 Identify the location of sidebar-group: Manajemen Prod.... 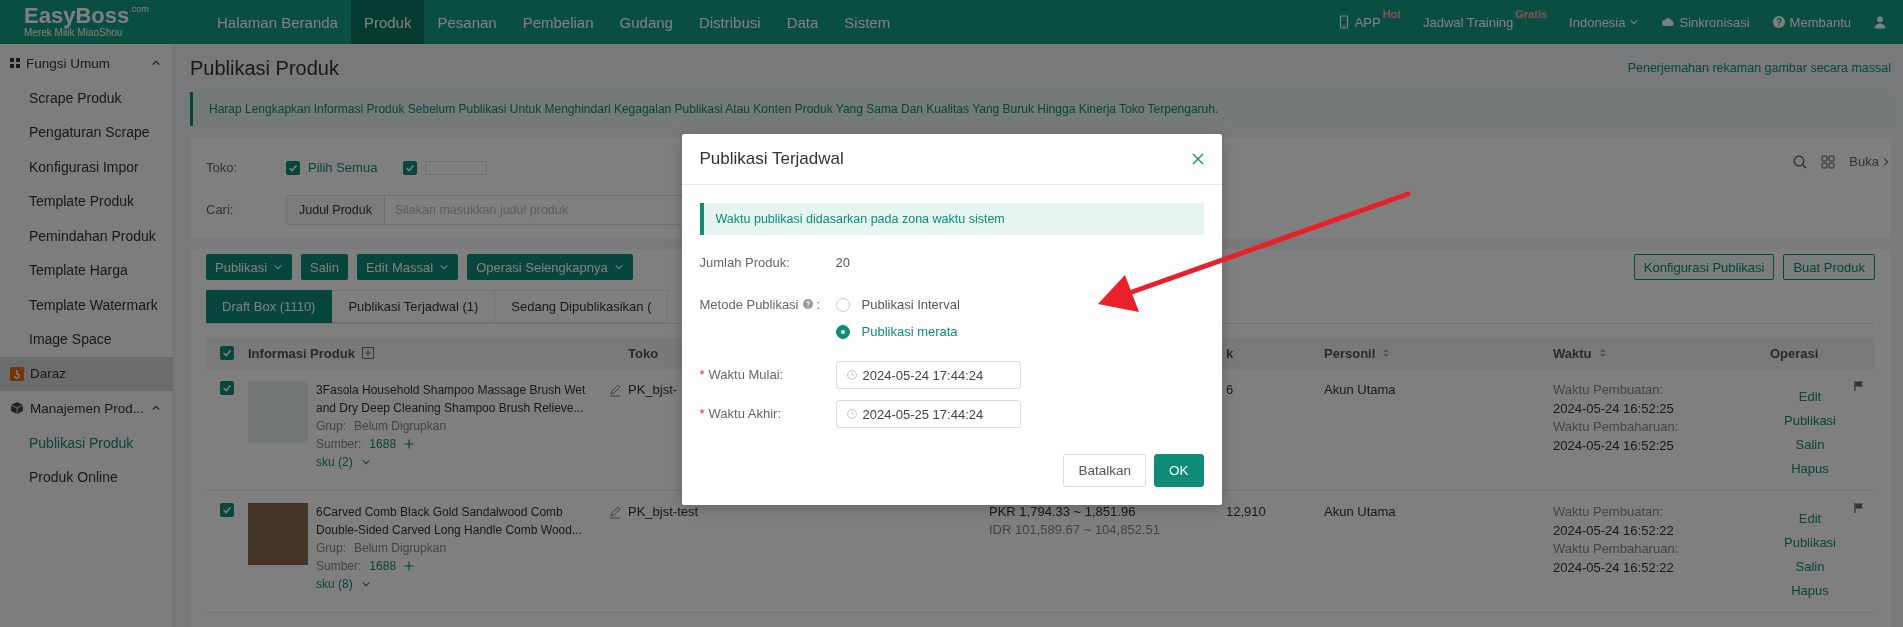
(86, 408).